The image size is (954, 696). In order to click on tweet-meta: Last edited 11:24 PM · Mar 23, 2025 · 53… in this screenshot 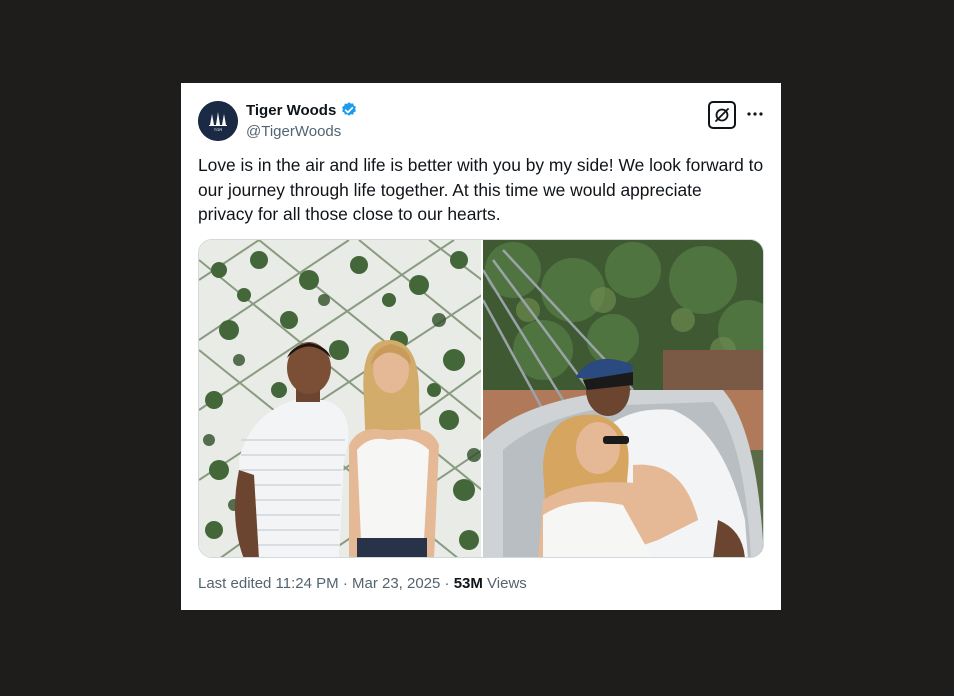, I will do `click(362, 583)`.